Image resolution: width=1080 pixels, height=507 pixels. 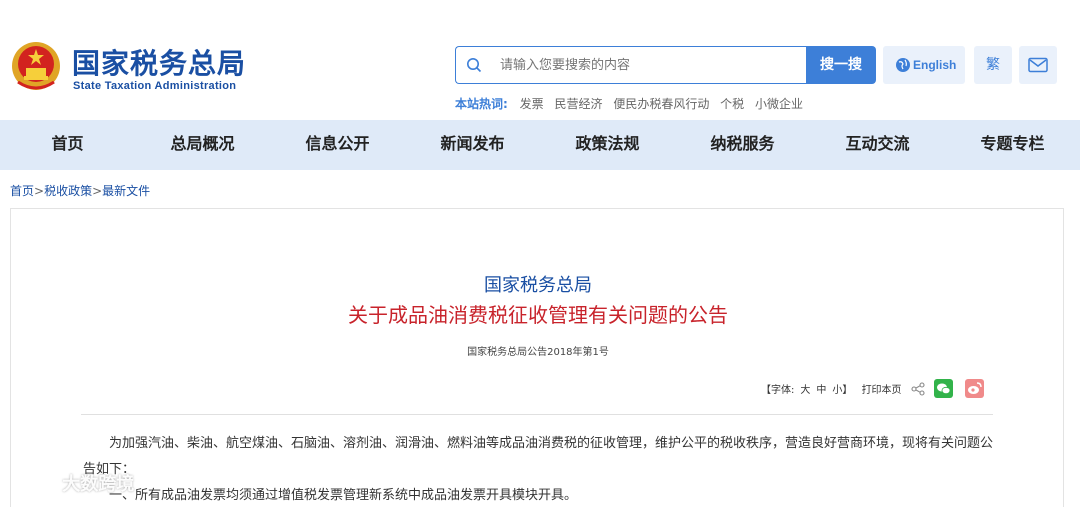 What do you see at coordinates (1012, 145) in the screenshot?
I see `nav-item-special-topics: 专题专栏` at bounding box center [1012, 145].